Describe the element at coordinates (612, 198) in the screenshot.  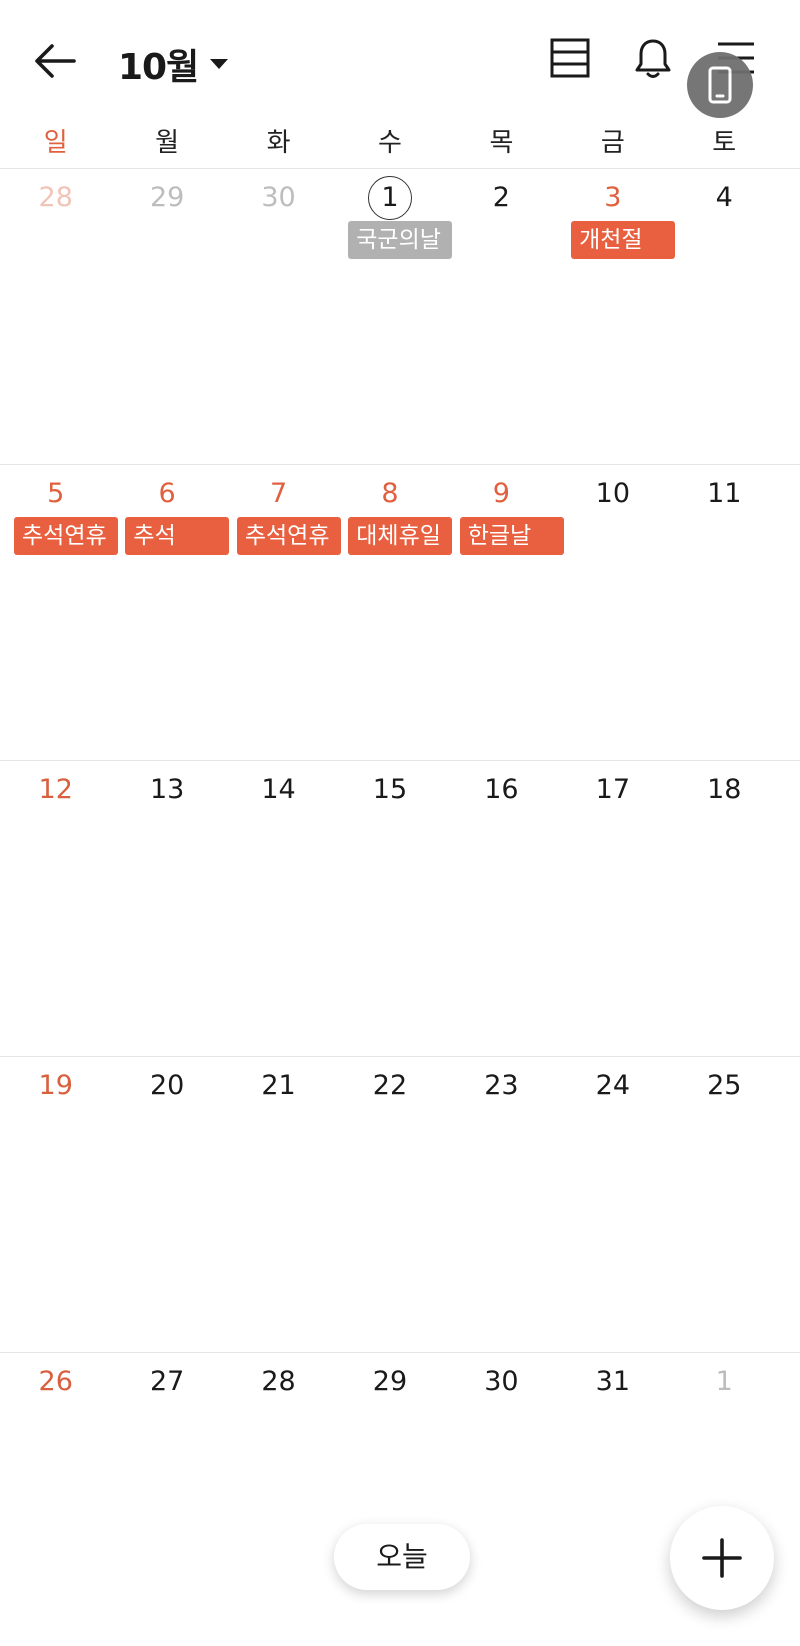
I see `day-number: 3` at that location.